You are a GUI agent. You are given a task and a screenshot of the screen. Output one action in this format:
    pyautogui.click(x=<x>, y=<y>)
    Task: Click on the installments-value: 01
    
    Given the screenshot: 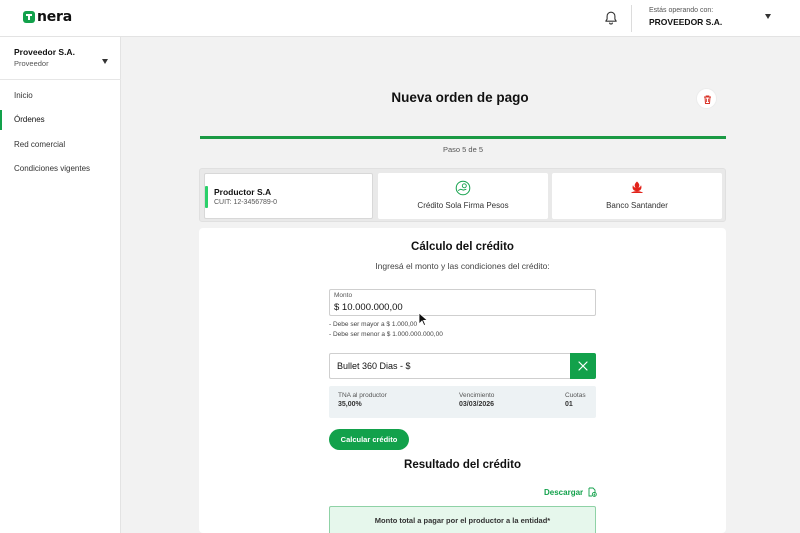 What is the action you would take?
    pyautogui.click(x=569, y=404)
    